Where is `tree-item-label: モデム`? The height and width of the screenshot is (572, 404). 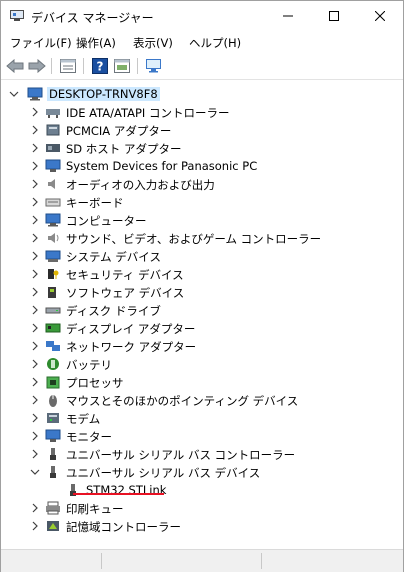 tree-item-label: モデム is located at coordinates (83, 419).